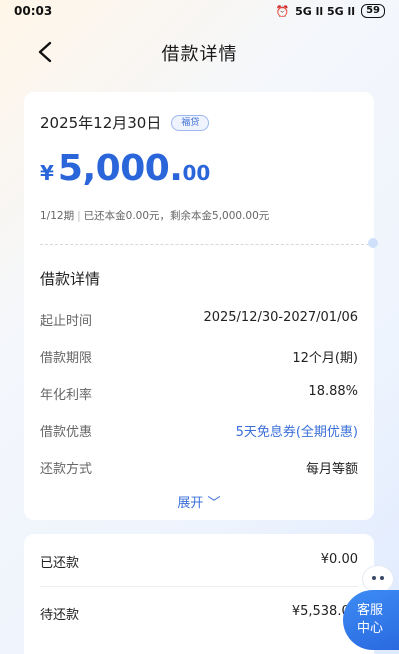 This screenshot has width=399, height=654. I want to click on detail-row-term: 借款期限 12个月(期), so click(199, 356).